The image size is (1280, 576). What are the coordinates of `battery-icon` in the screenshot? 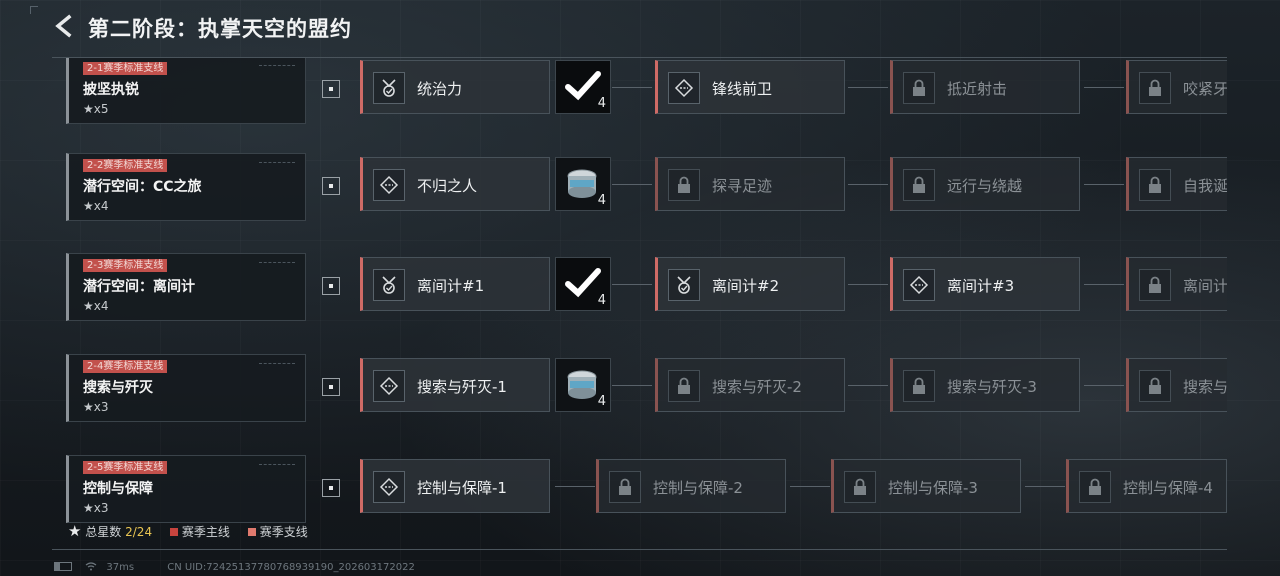 It's located at (63, 566).